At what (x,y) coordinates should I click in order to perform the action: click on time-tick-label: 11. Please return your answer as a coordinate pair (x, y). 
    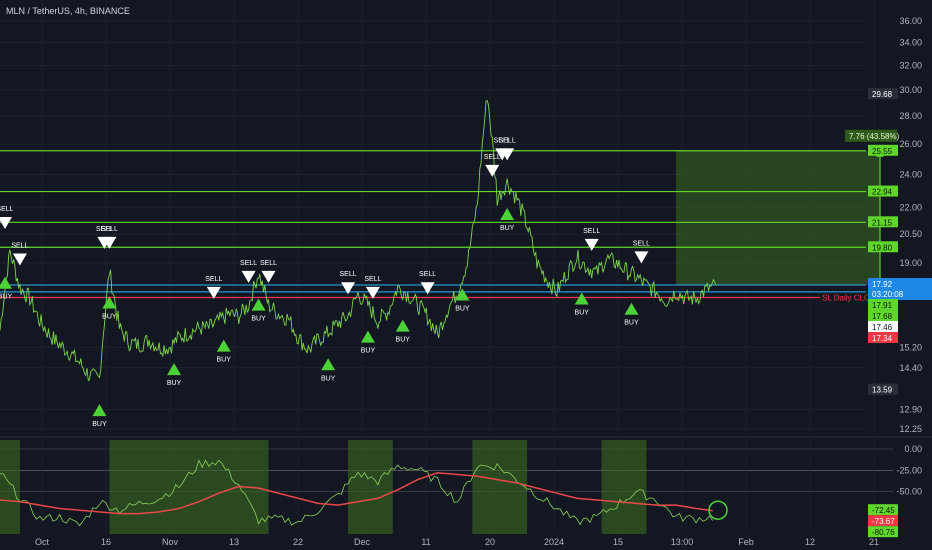
    Looking at the image, I should click on (425, 542).